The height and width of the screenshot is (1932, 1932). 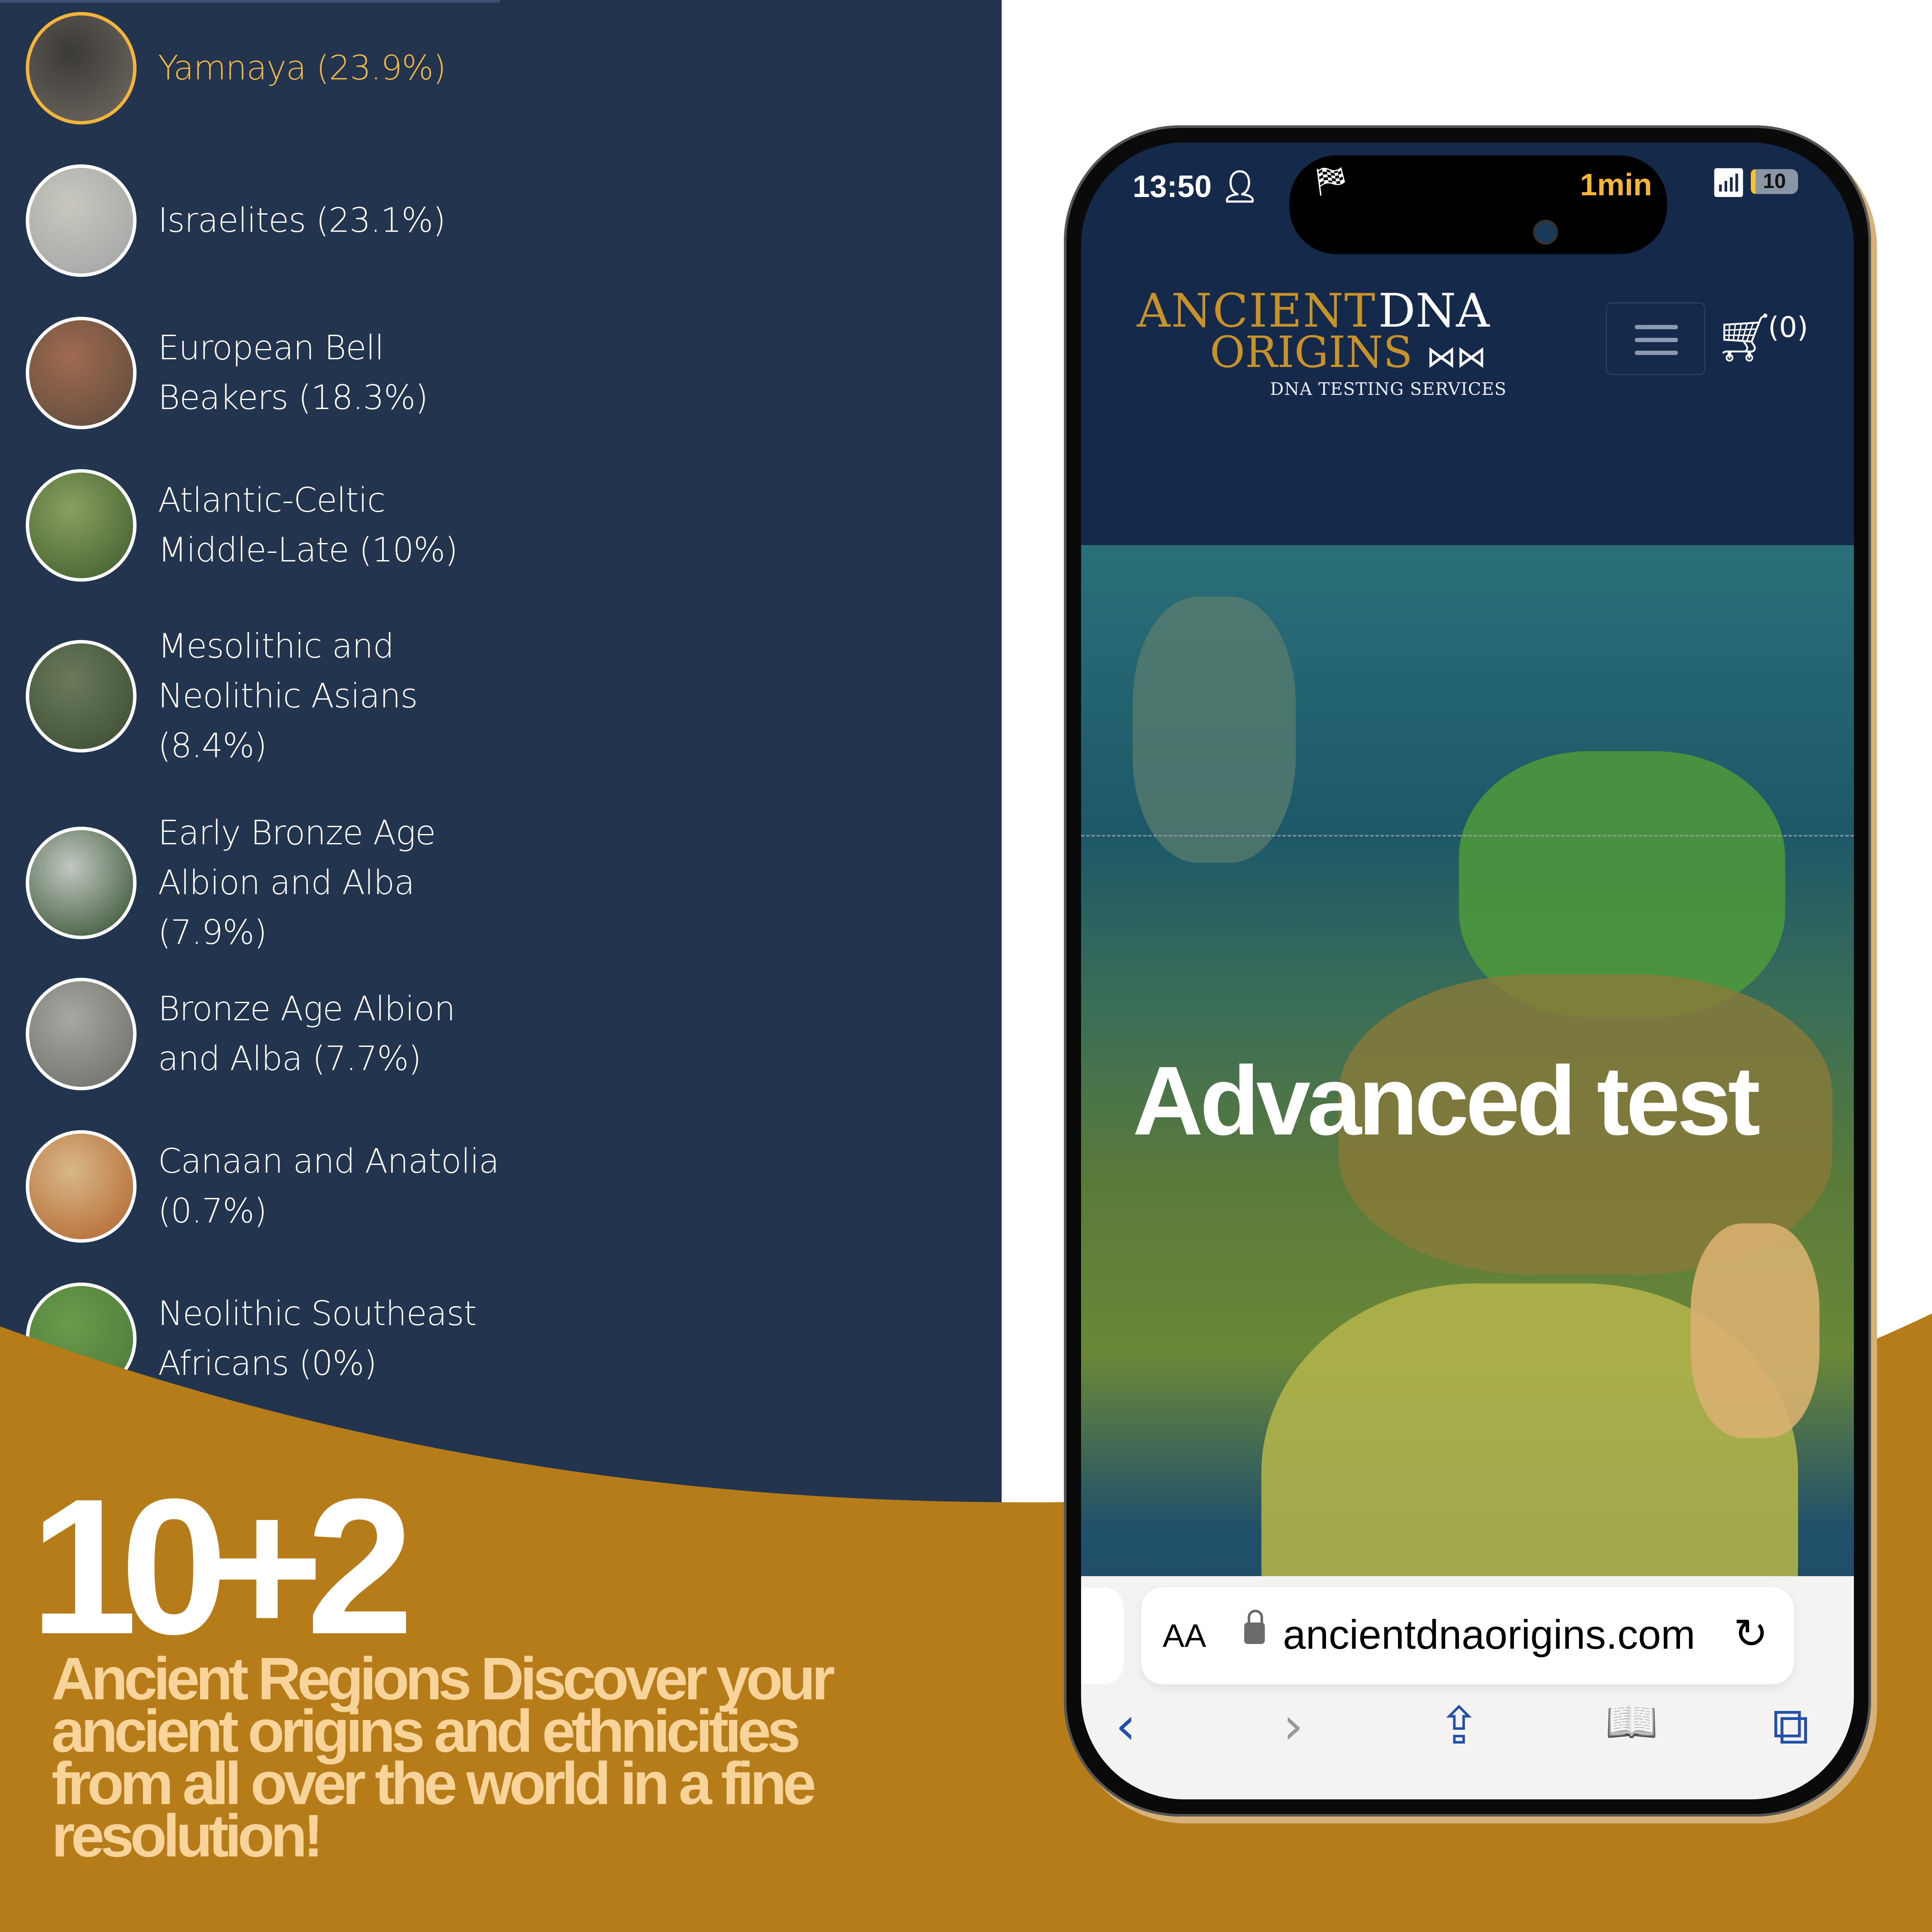 I want to click on person-icon: 👤︎, so click(x=1240, y=187).